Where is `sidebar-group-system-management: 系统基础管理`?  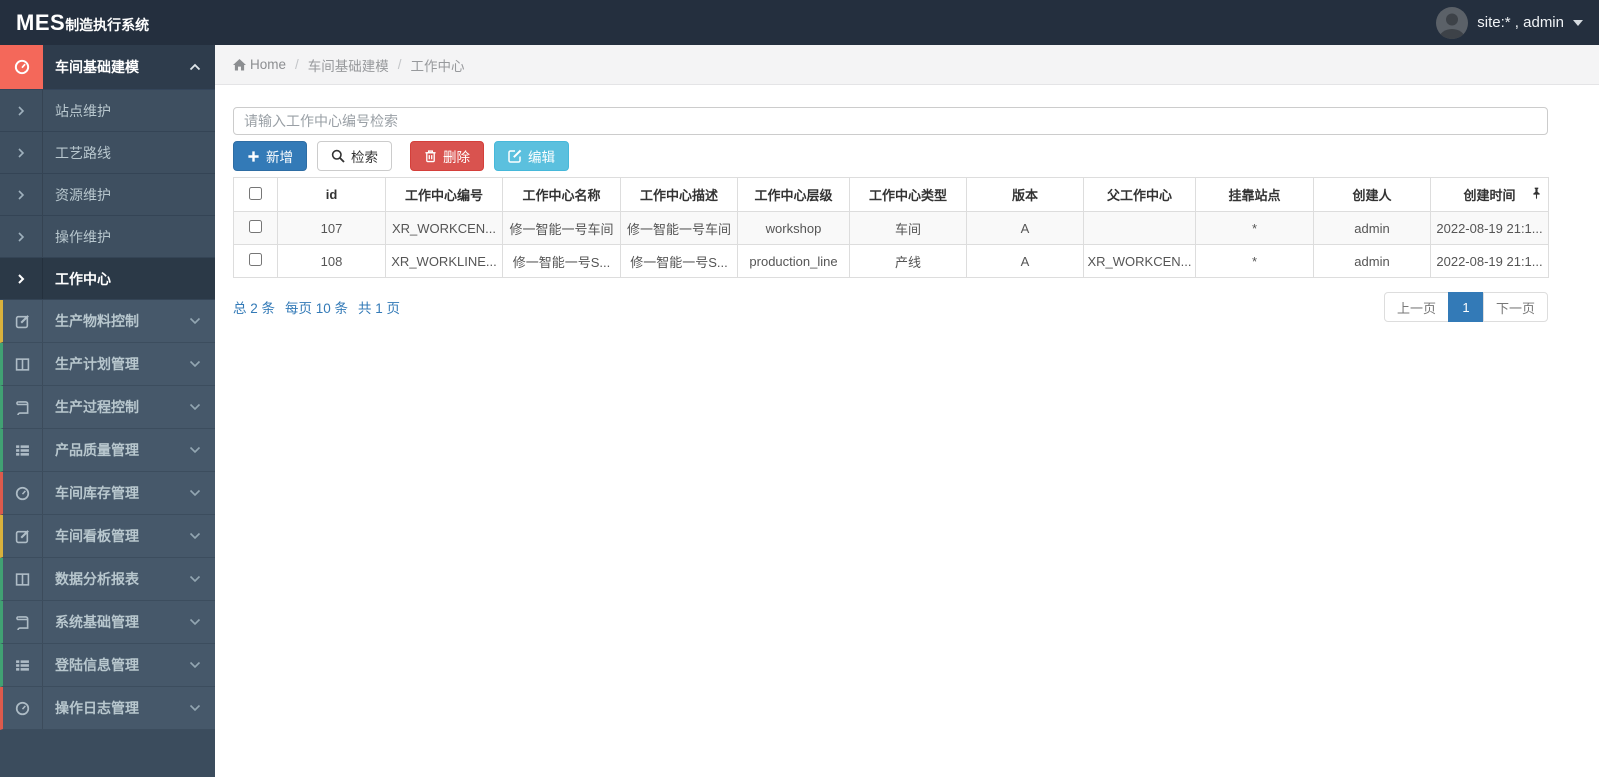 sidebar-group-system-management: 系统基础管理 is located at coordinates (107, 622).